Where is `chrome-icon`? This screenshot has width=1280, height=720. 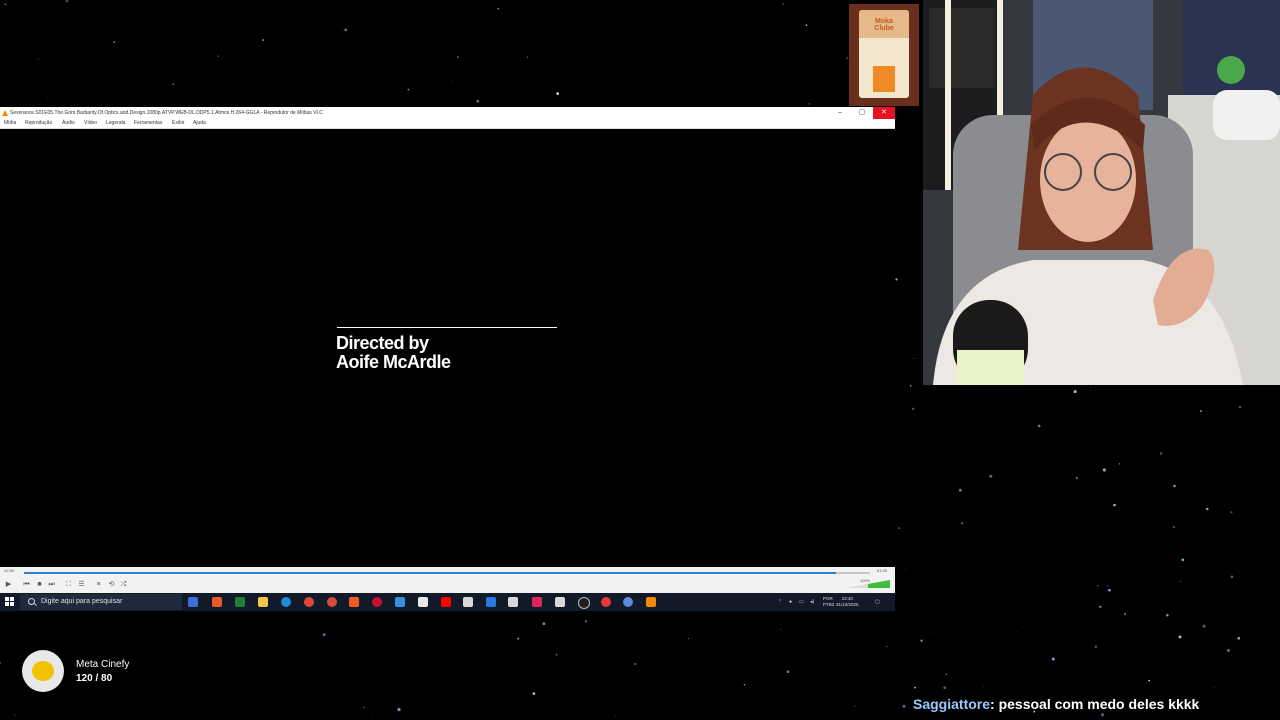 chrome-icon is located at coordinates (309, 602).